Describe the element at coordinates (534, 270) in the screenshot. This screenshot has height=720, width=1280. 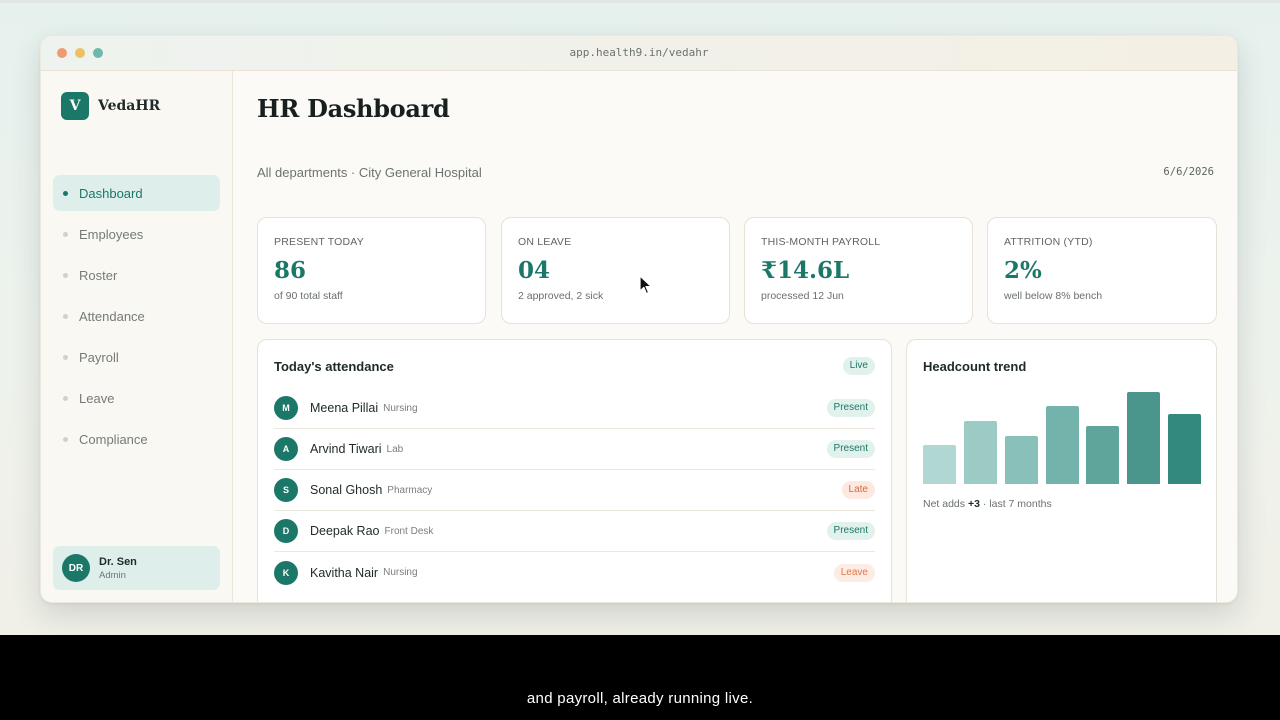
I see `stat-value: 04` at that location.